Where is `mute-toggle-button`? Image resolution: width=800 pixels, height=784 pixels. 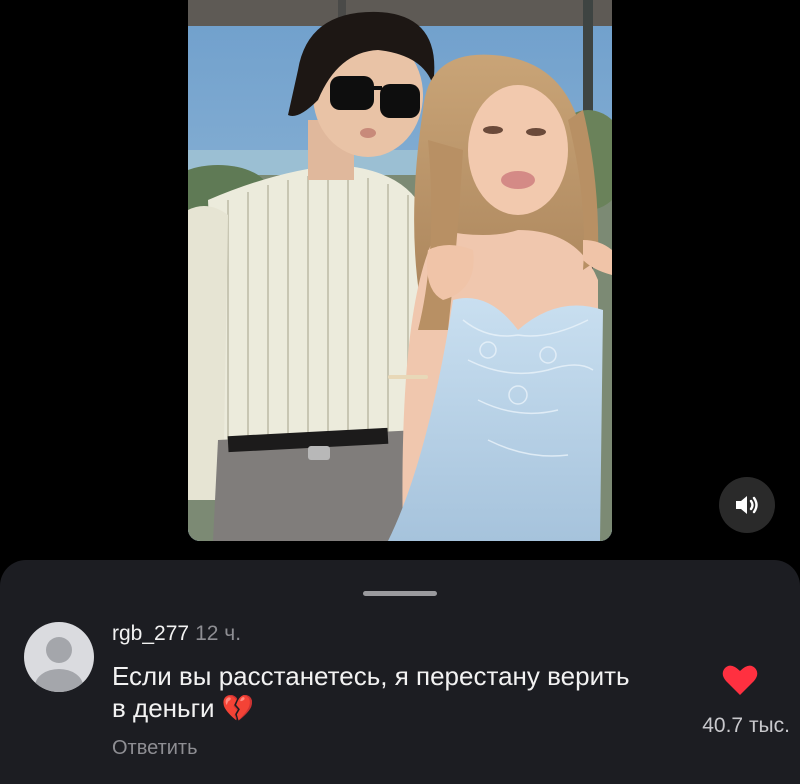
mute-toggle-button is located at coordinates (747, 505).